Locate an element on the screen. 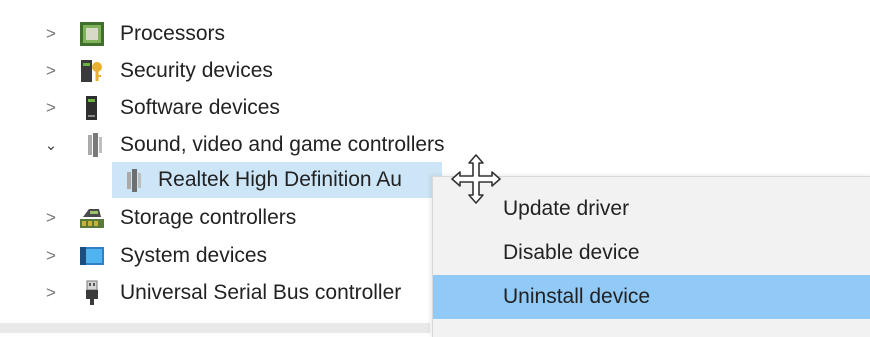 This screenshot has height=337, width=870. horizontal-scrollbar-track is located at coordinates (215, 328).